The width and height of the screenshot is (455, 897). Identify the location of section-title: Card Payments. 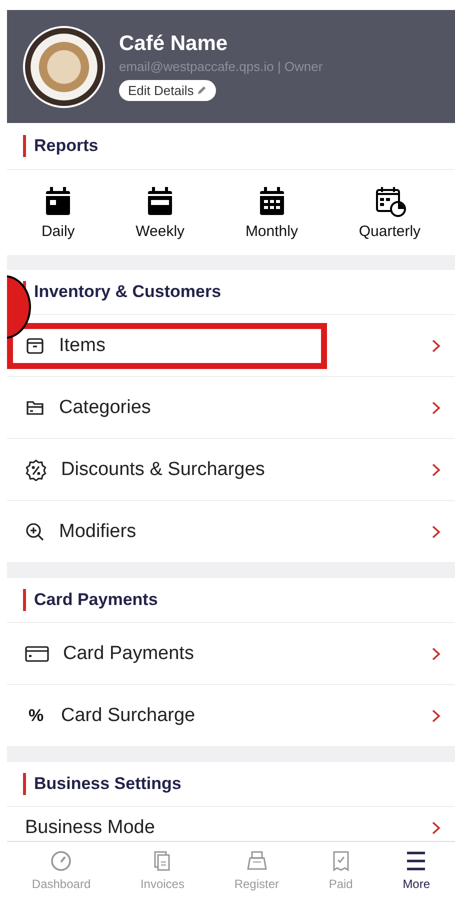
(96, 600).